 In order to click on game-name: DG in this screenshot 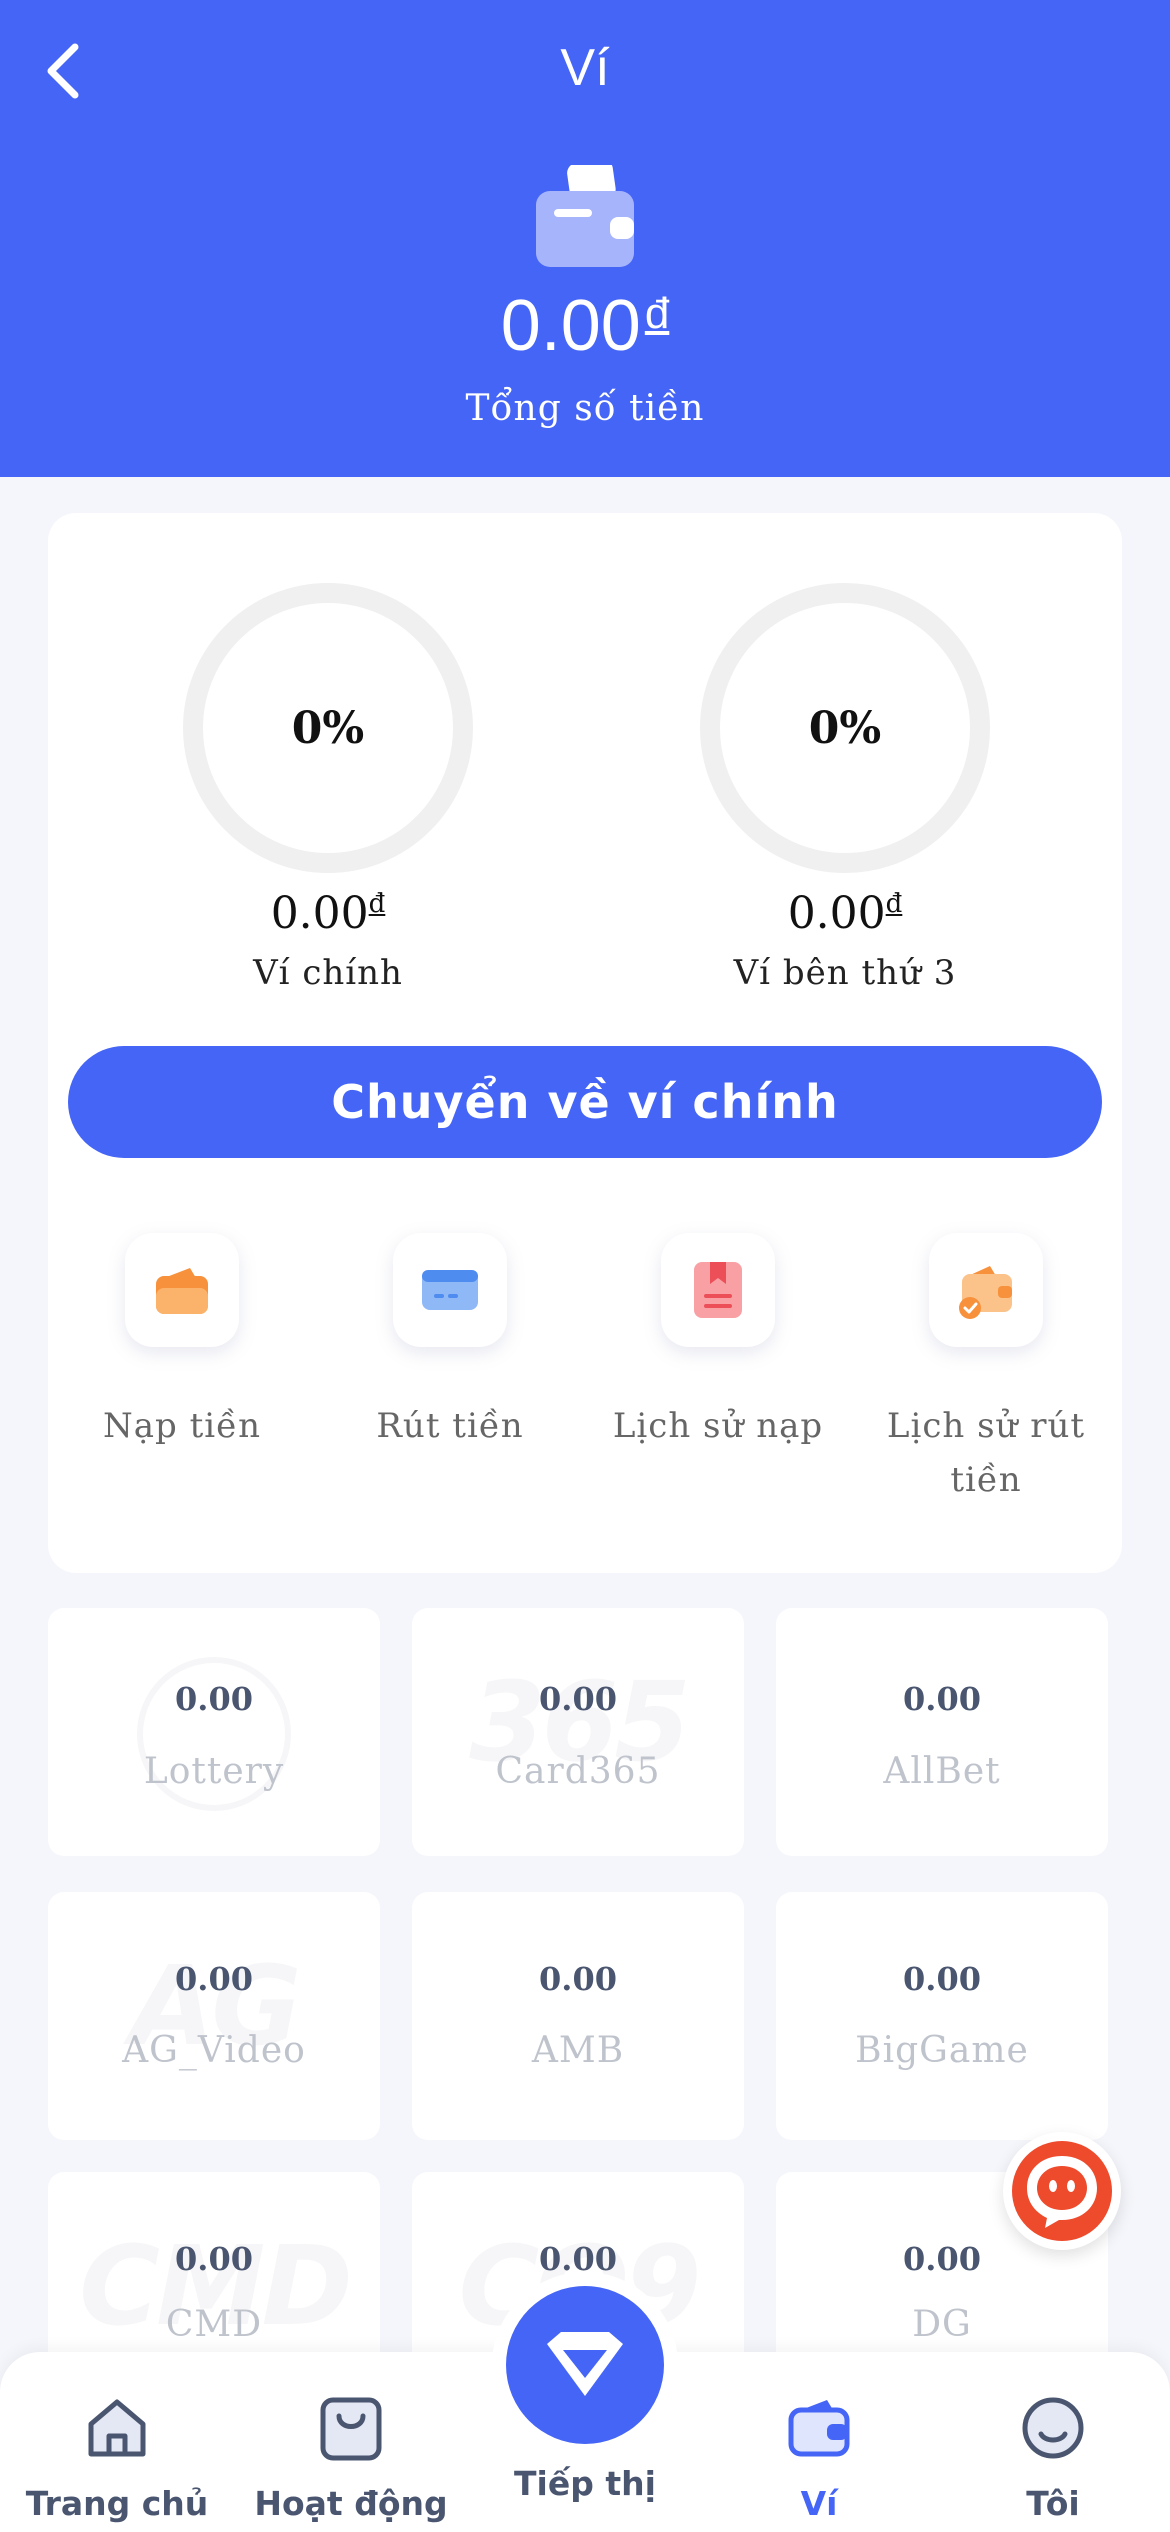, I will do `click(942, 2324)`.